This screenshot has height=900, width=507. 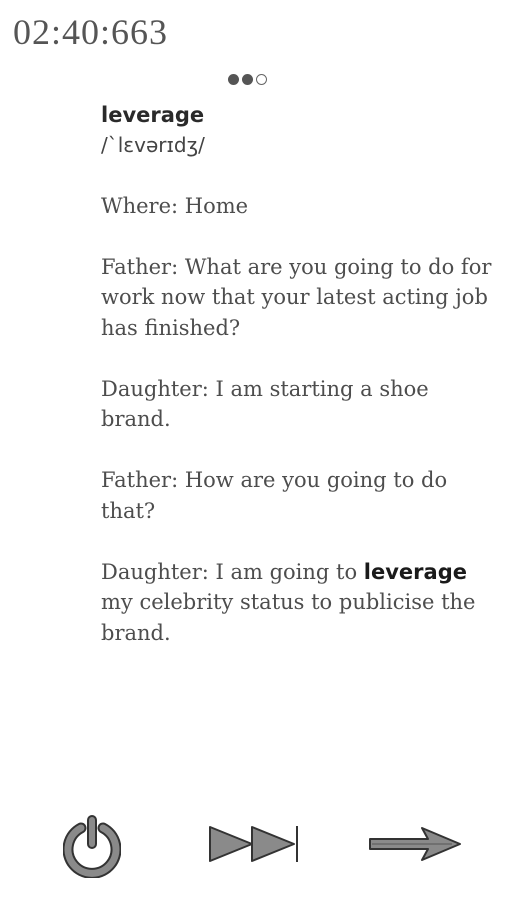 I want to click on control-bar, so click(x=253, y=845).